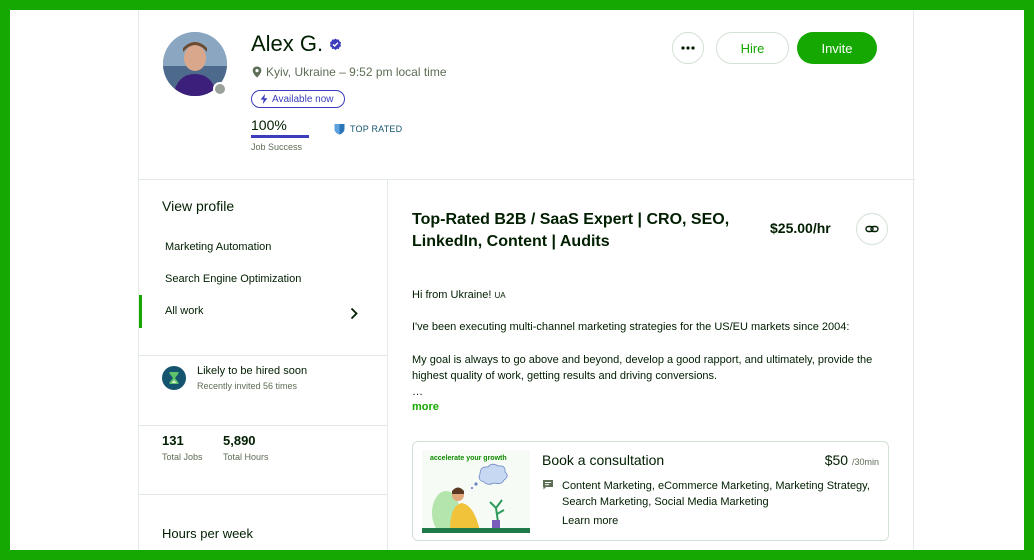 Image resolution: width=1034 pixels, height=560 pixels. I want to click on availability-badge: Available now, so click(298, 99).